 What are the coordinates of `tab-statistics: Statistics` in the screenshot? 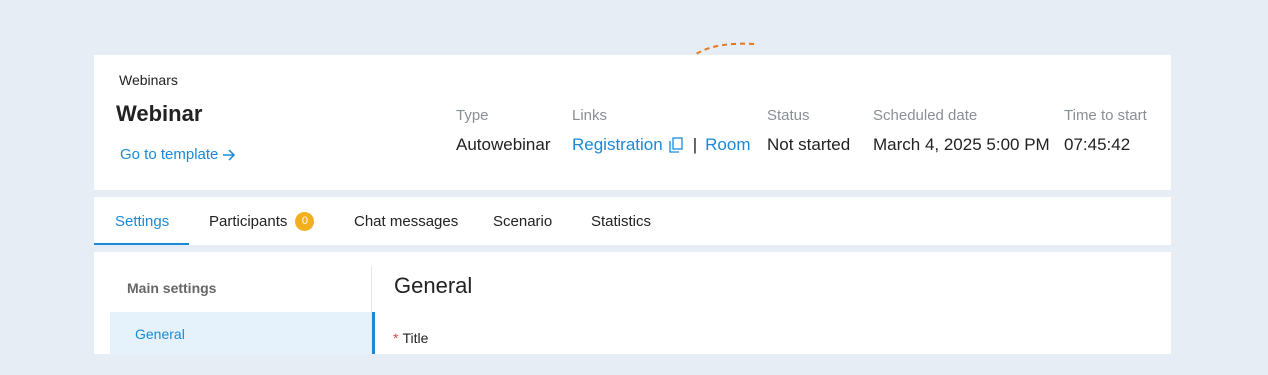 It's located at (621, 221).